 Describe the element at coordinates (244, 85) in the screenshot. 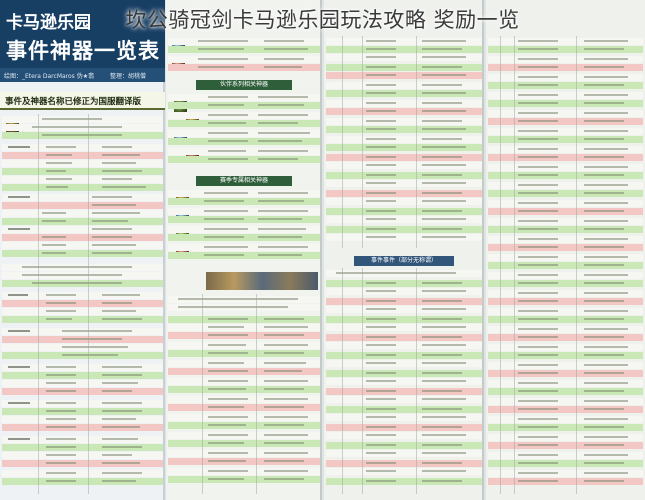

I see `section-header-partner: 伙伴系列相关神器` at that location.